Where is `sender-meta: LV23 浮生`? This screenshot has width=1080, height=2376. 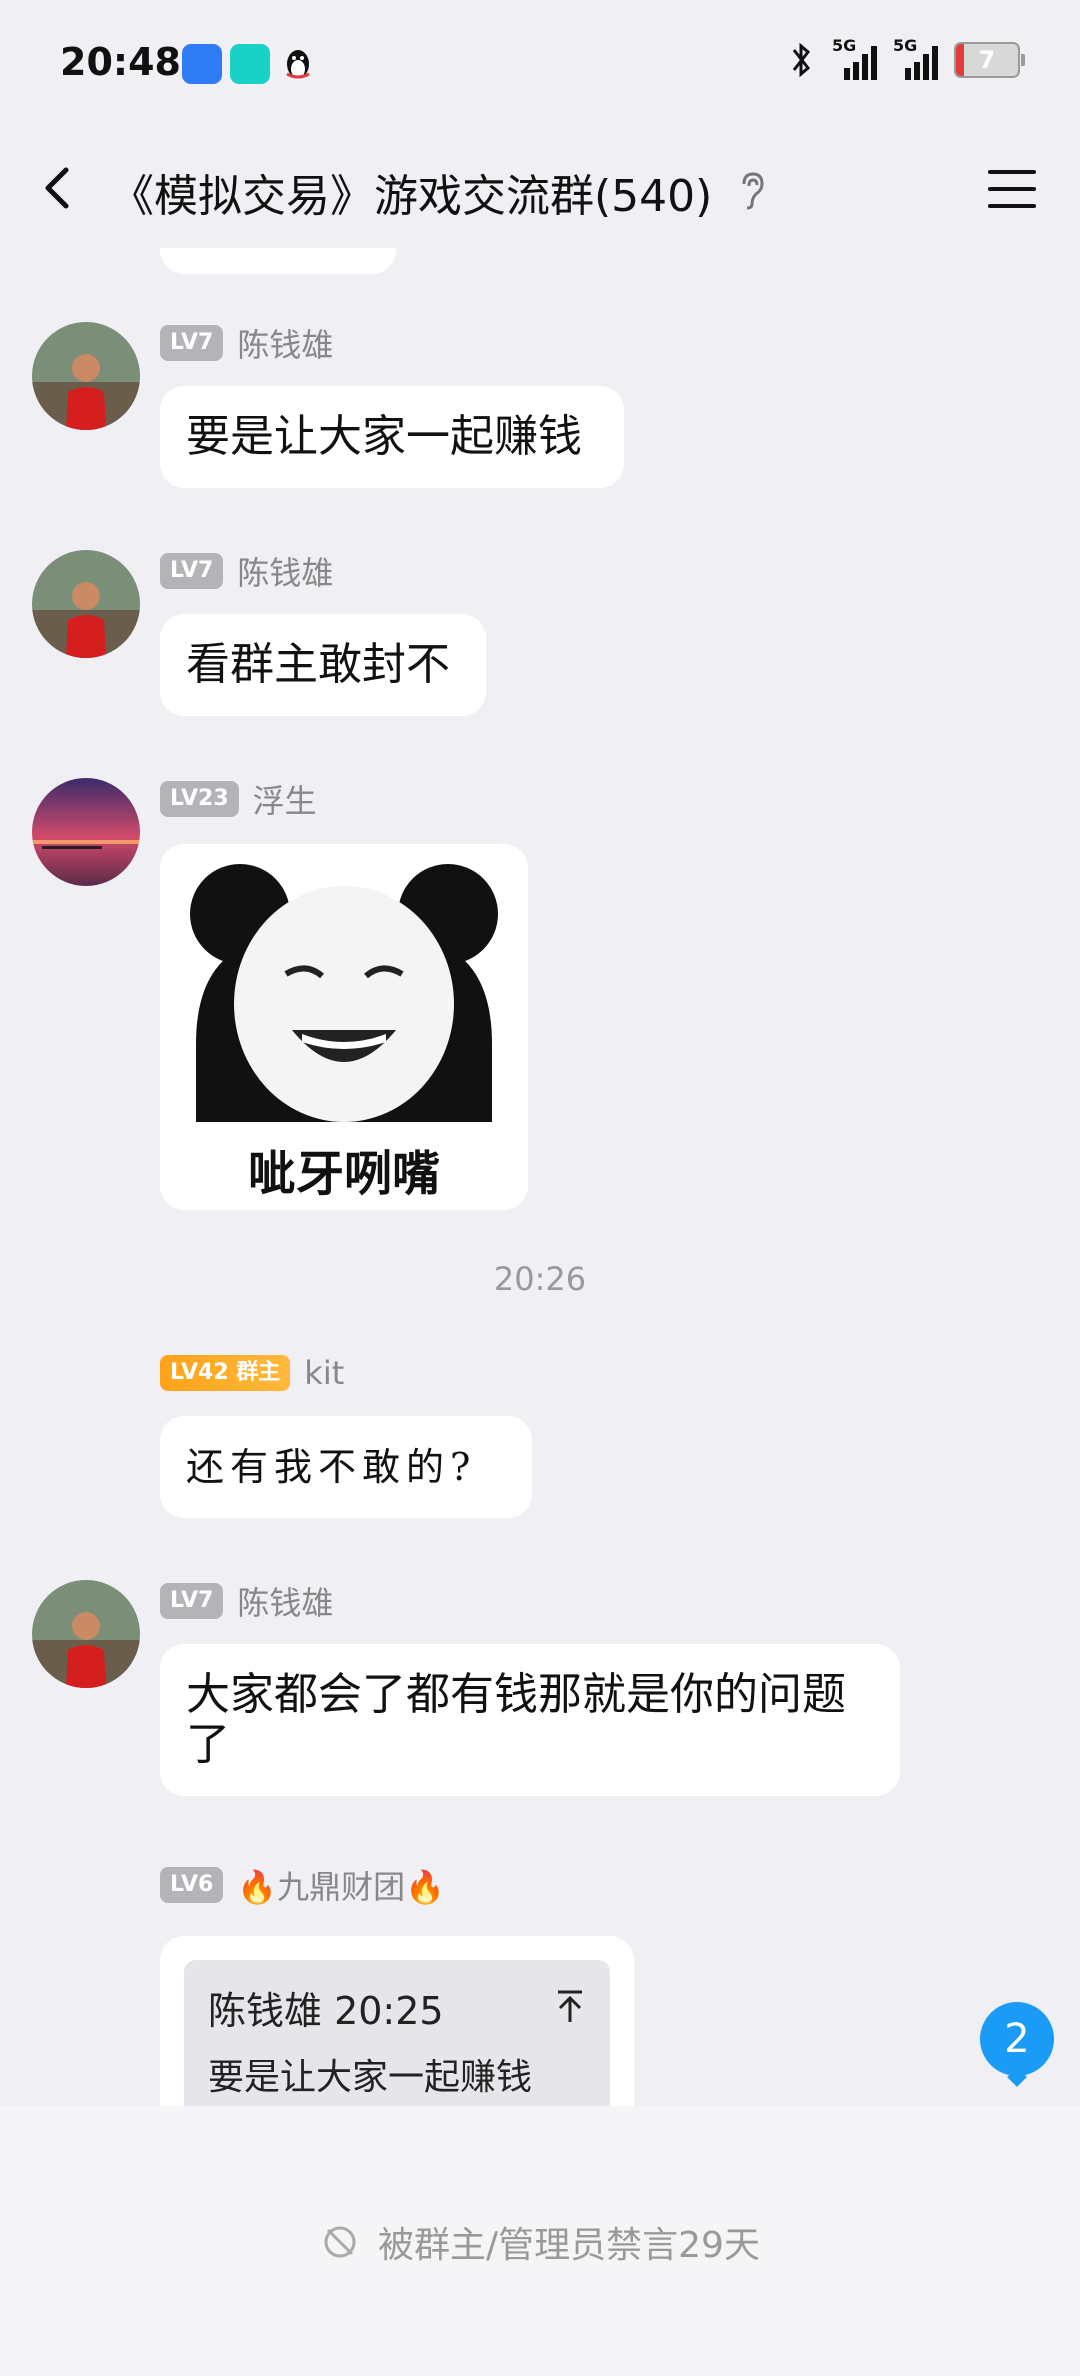
sender-meta: LV23 浮生 is located at coordinates (238, 799).